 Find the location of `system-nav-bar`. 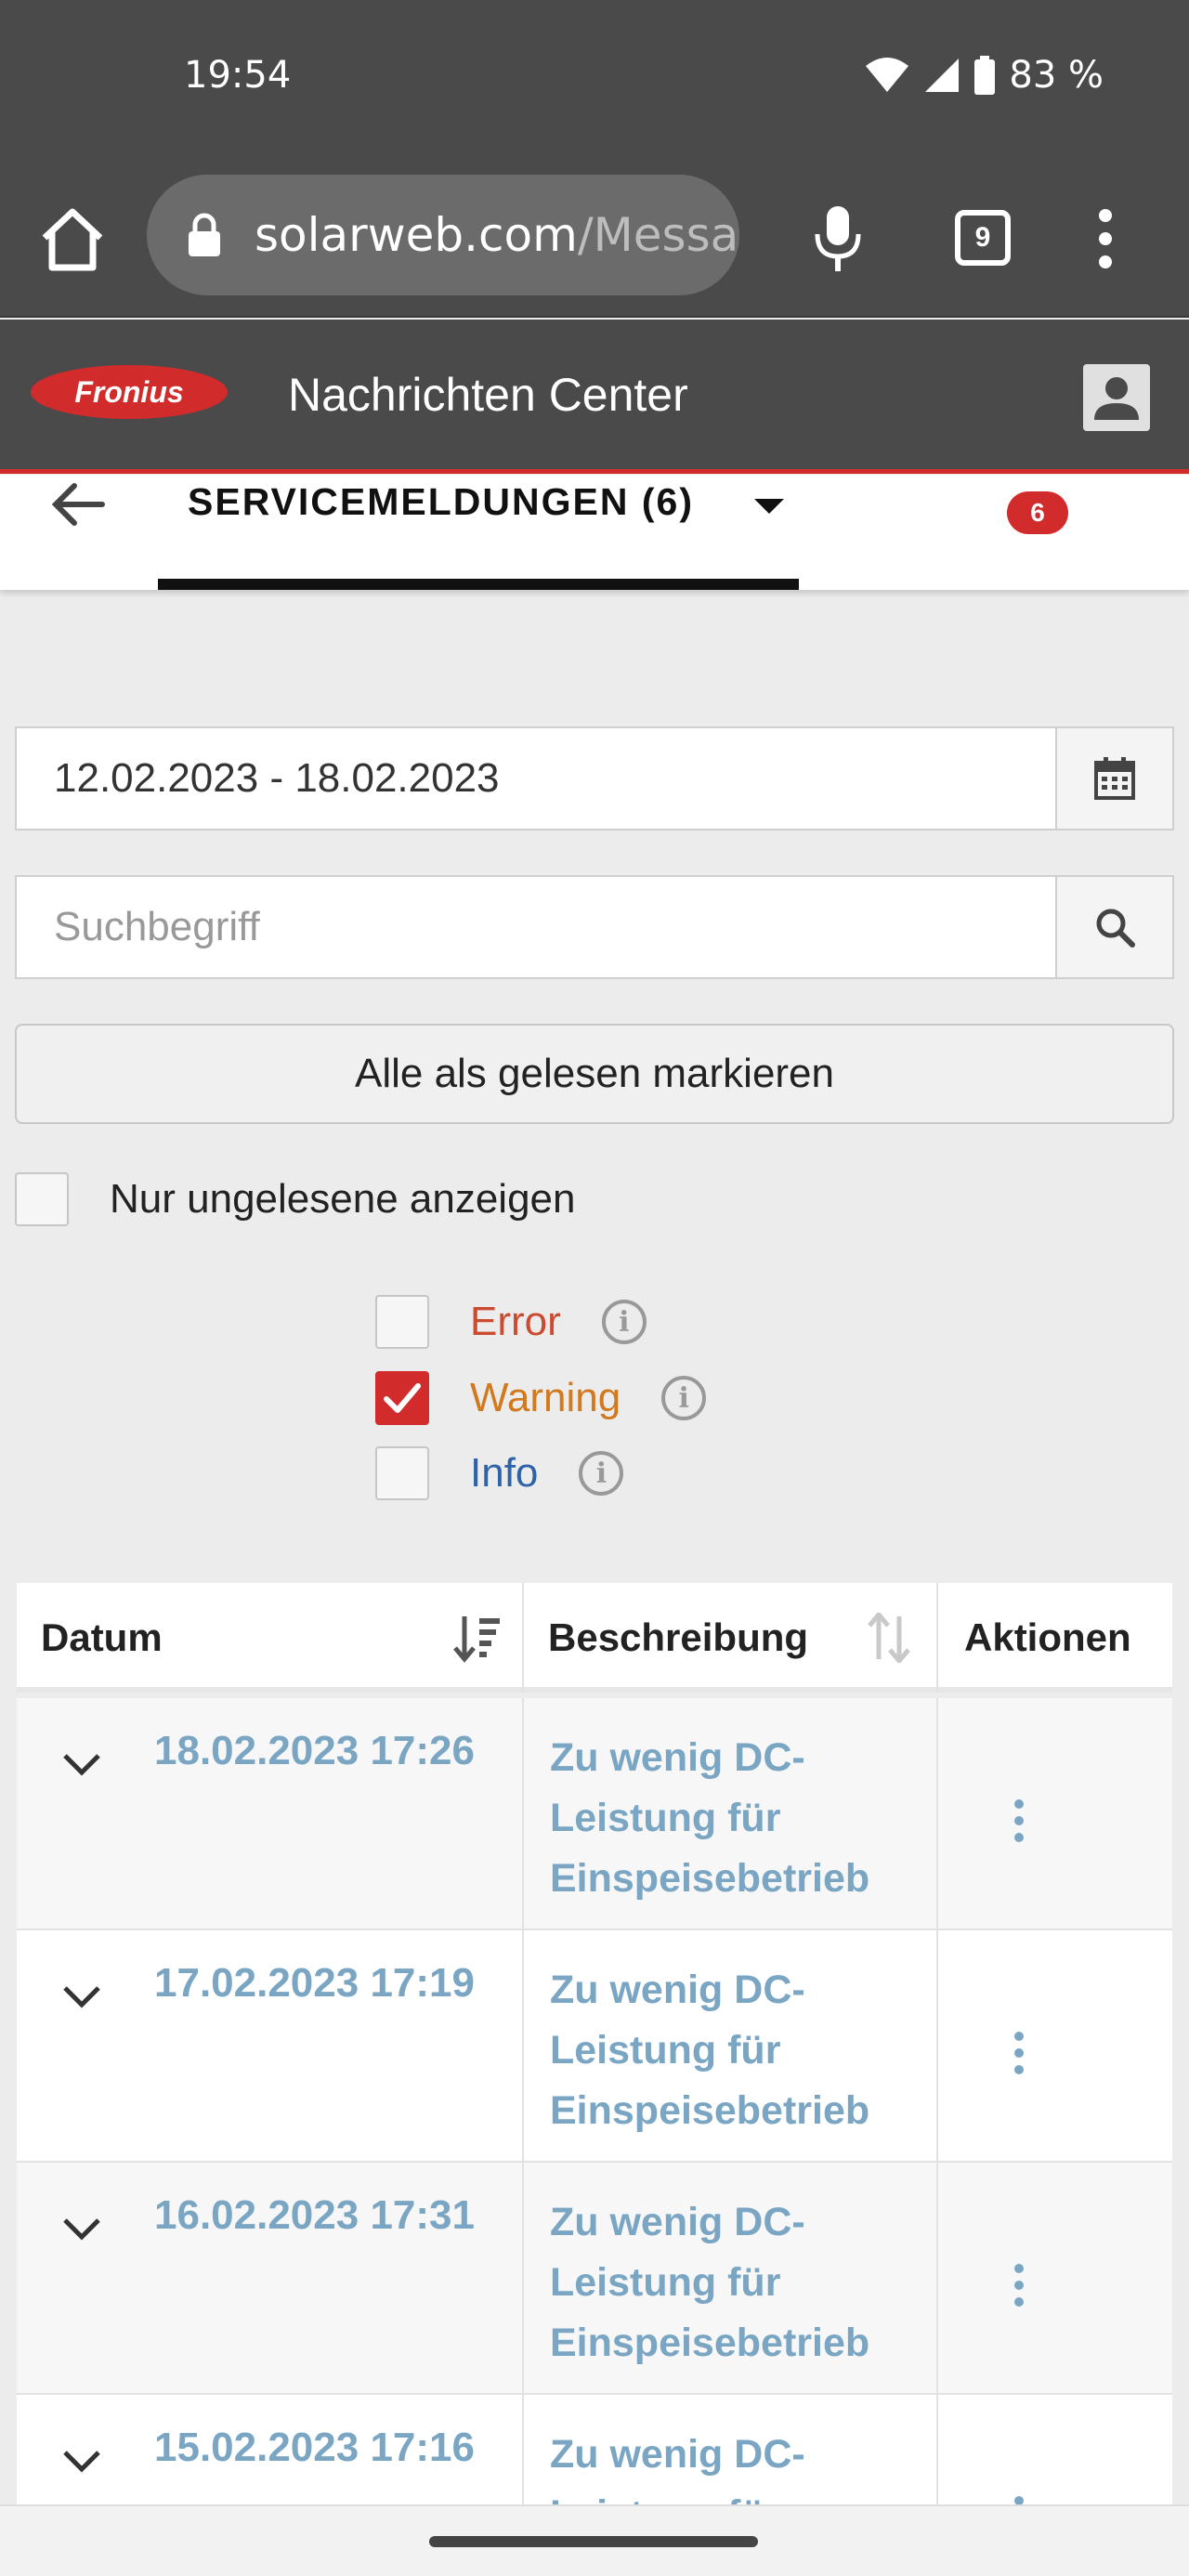

system-nav-bar is located at coordinates (594, 2540).